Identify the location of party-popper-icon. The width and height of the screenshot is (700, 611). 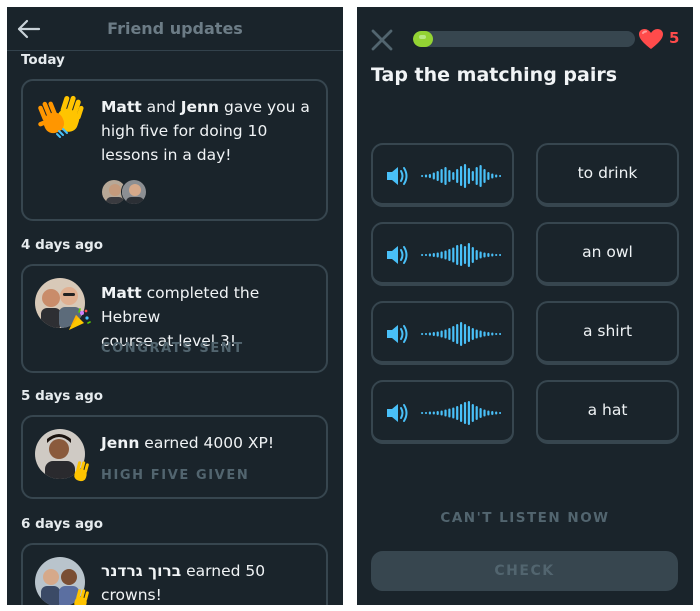
(79, 320).